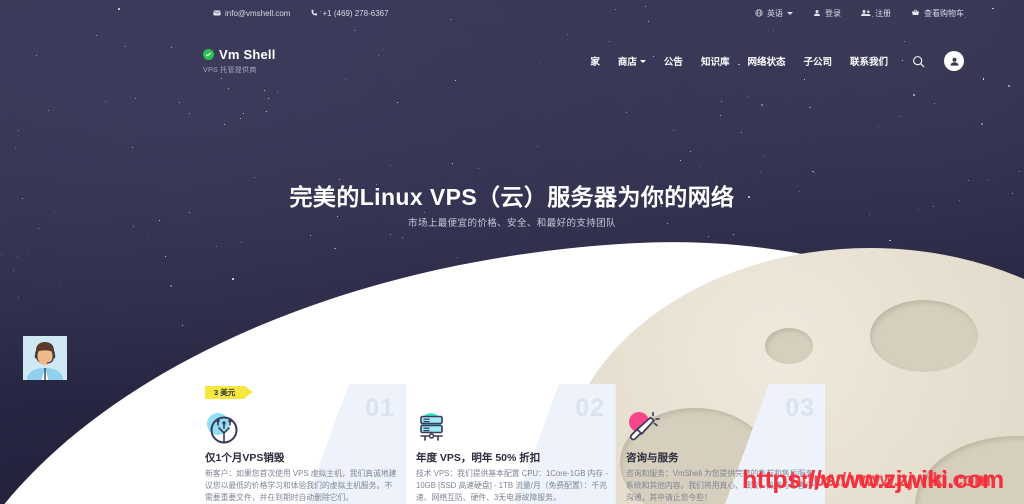  I want to click on check-circle-icon, so click(208, 54).